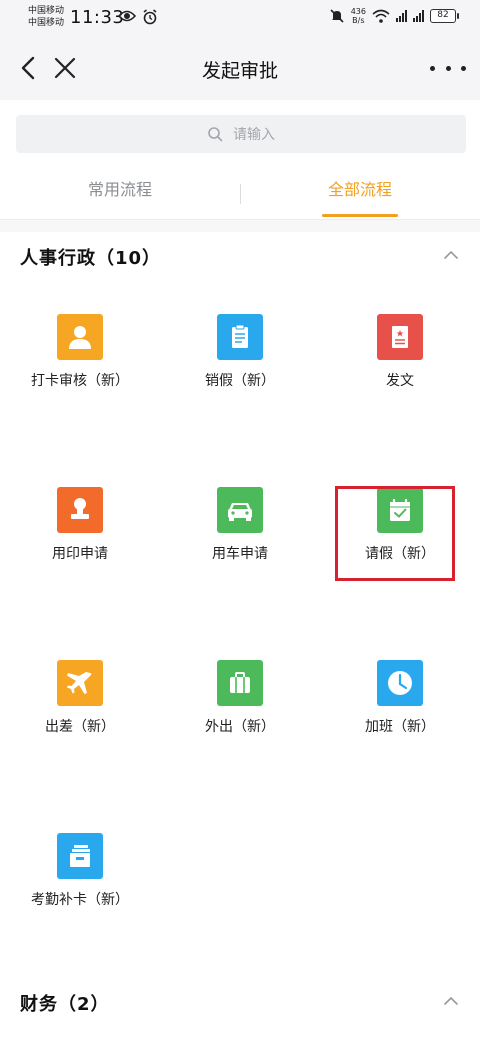 Image resolution: width=480 pixels, height=1040 pixels. What do you see at coordinates (80, 900) in the screenshot?
I see `grid-item-label: 考勤补卡（新）` at bounding box center [80, 900].